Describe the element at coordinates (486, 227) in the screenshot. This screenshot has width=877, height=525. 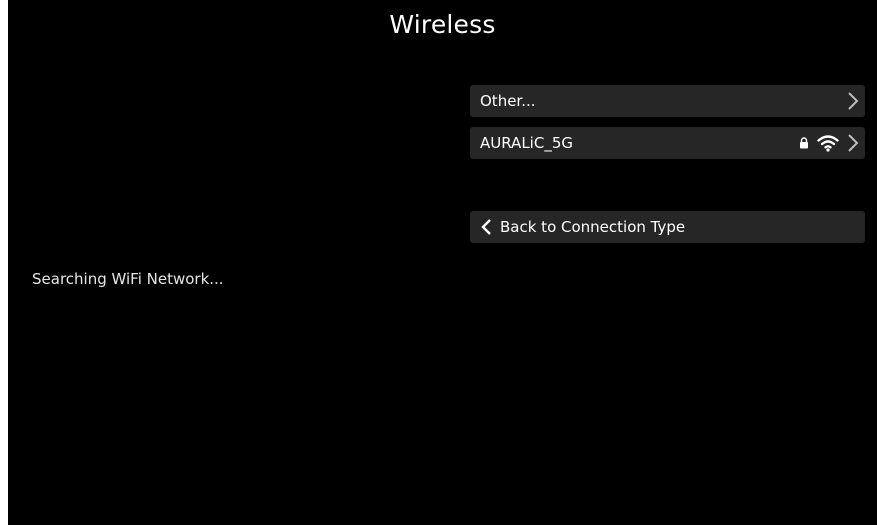
I see `chevron-left-icon` at that location.